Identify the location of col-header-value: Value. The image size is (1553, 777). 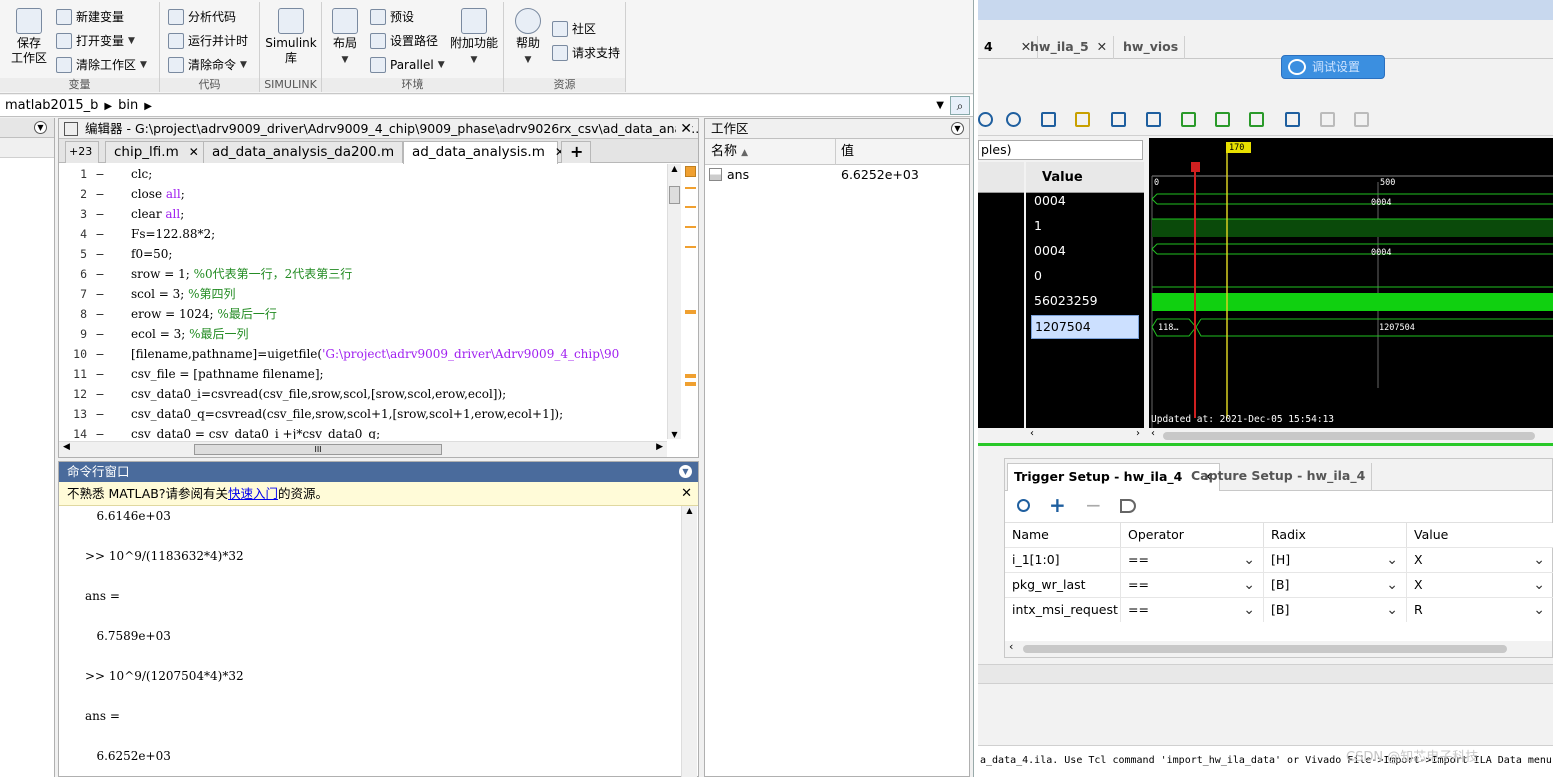
(1480, 535).